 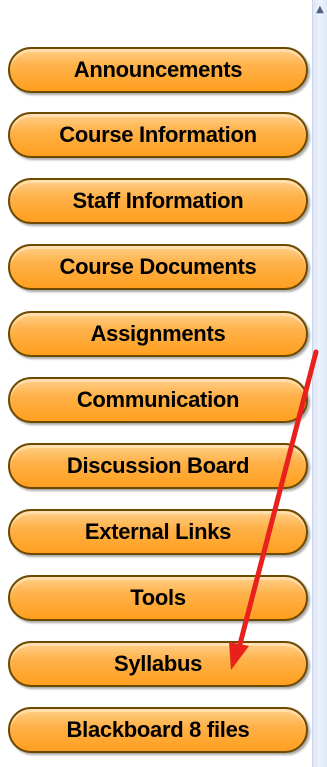 What do you see at coordinates (319, 383) in the screenshot?
I see `vertical-scrollbar: ▲` at bounding box center [319, 383].